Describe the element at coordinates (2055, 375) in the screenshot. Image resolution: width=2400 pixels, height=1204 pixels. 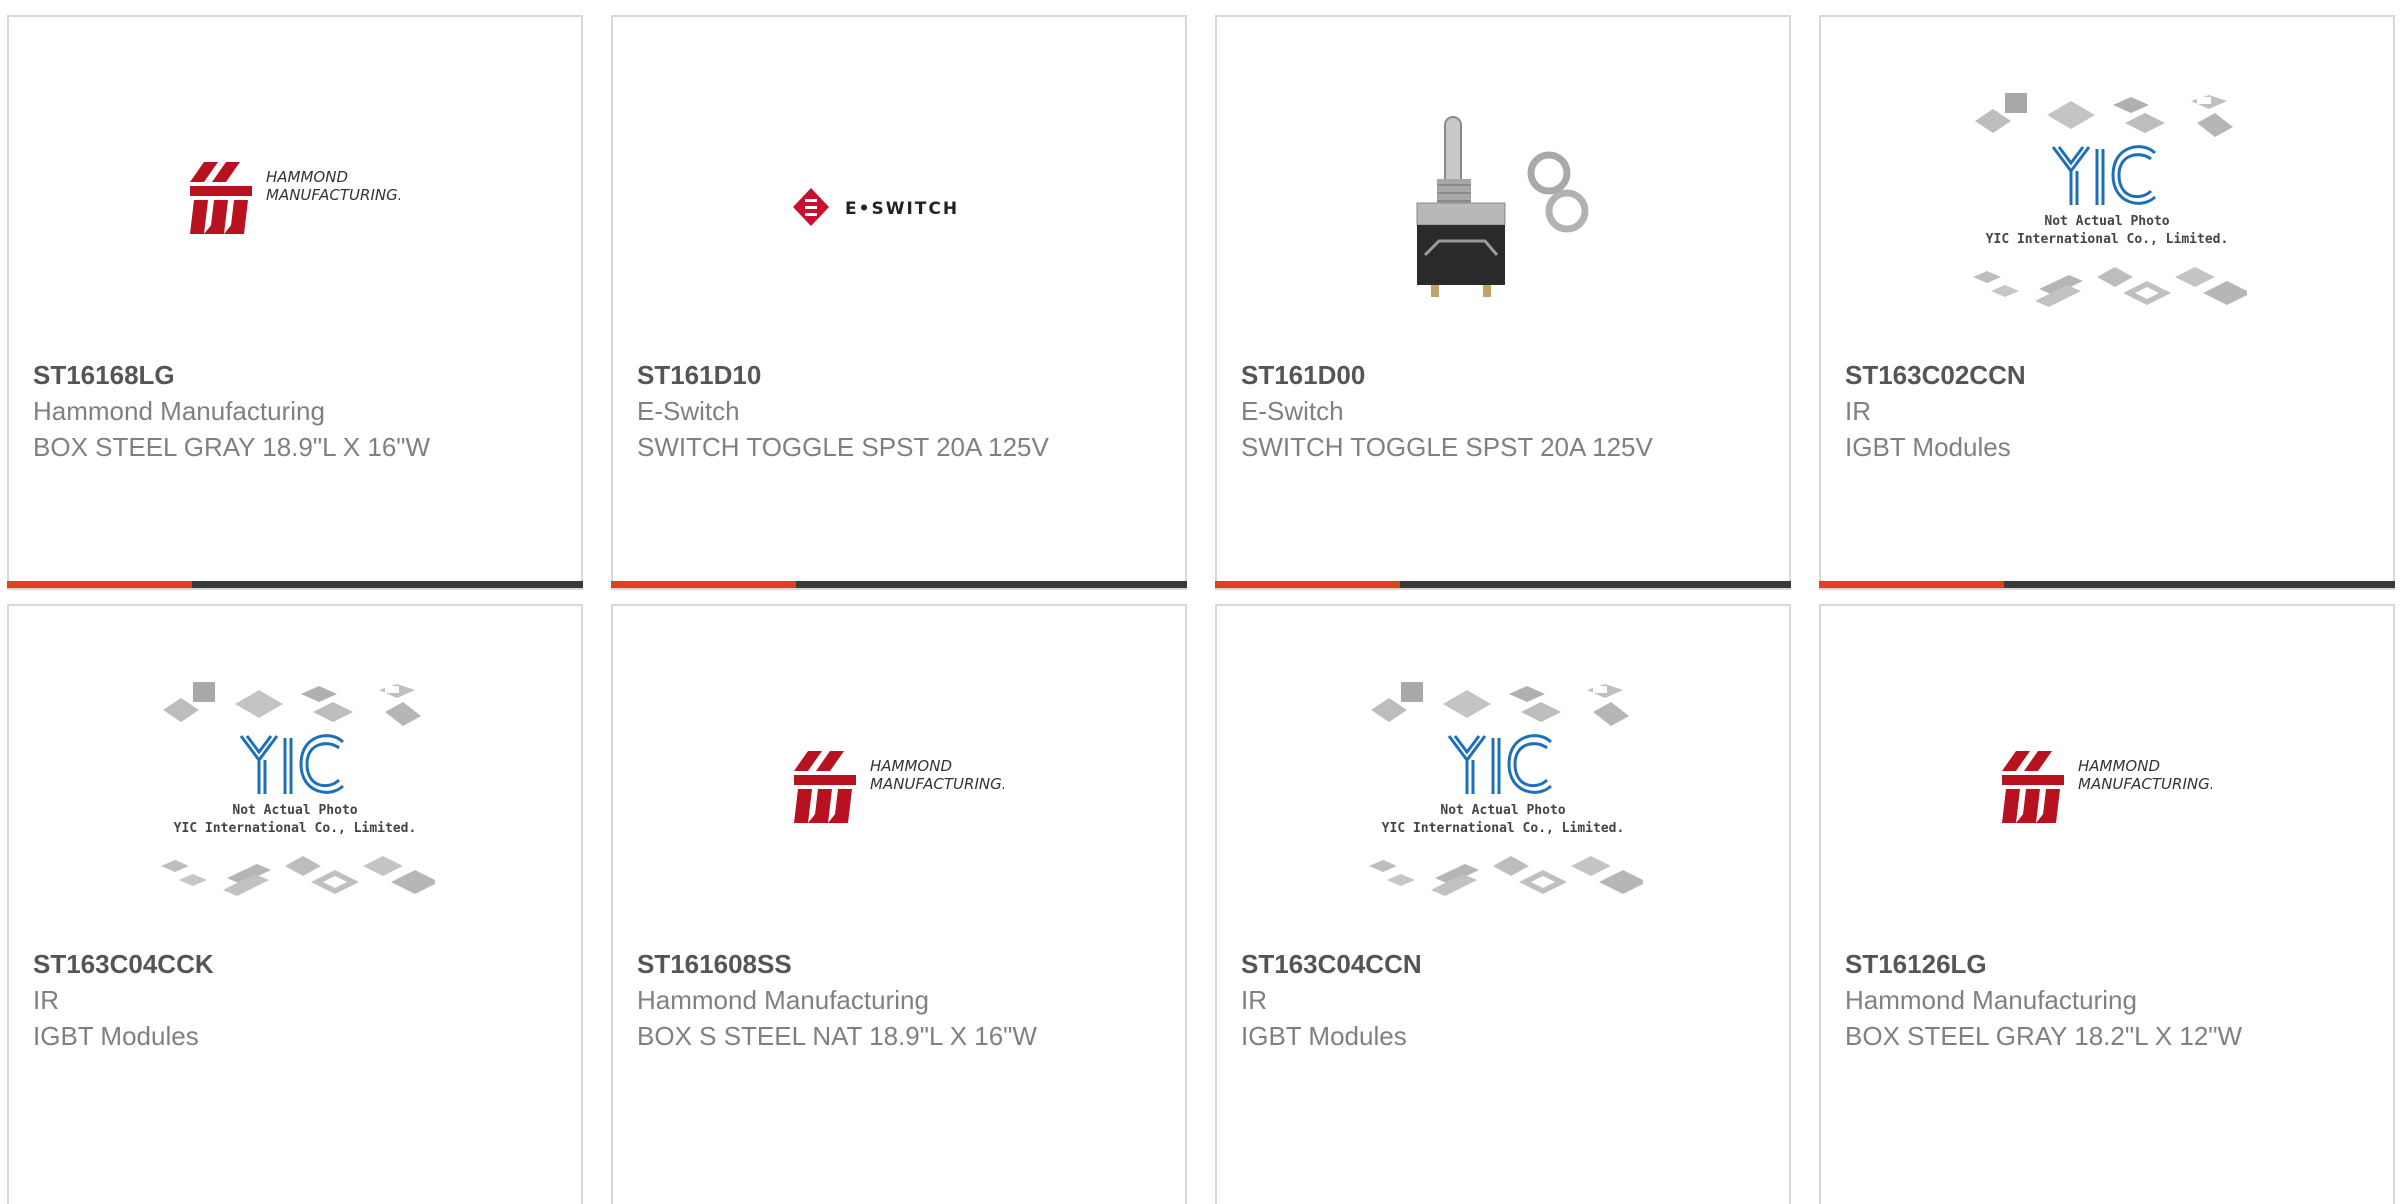
I see `part-number: ST163C02CCN` at that location.